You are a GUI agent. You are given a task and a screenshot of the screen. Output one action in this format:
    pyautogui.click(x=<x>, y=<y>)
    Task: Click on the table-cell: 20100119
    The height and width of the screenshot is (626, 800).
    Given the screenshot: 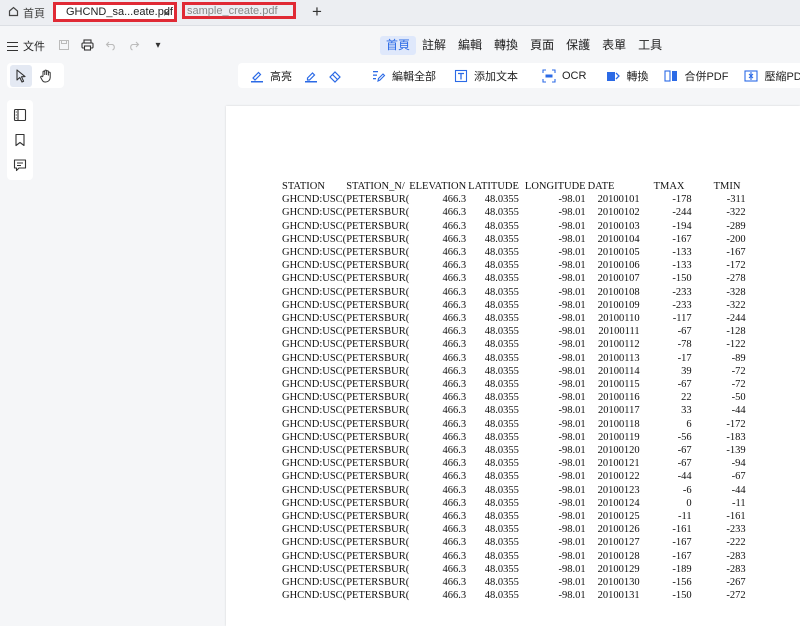 What is the action you would take?
    pyautogui.click(x=618, y=437)
    